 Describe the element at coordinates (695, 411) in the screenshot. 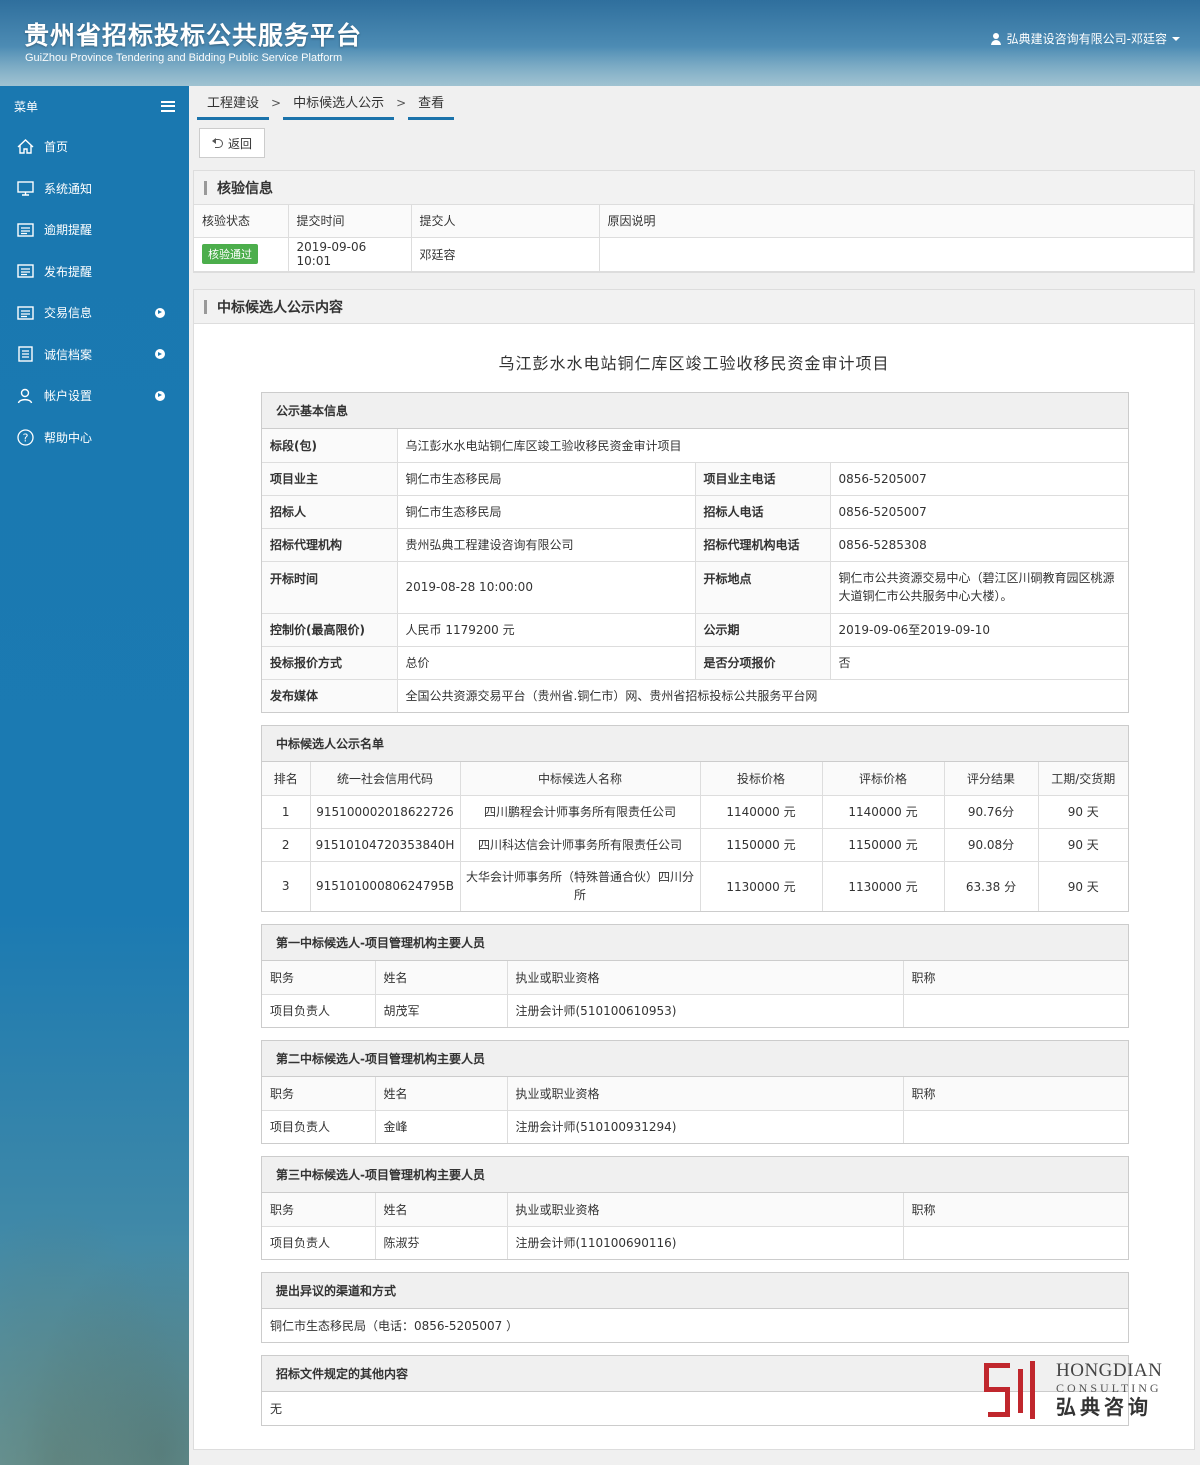

I see `block-title: 公示基本信息` at that location.